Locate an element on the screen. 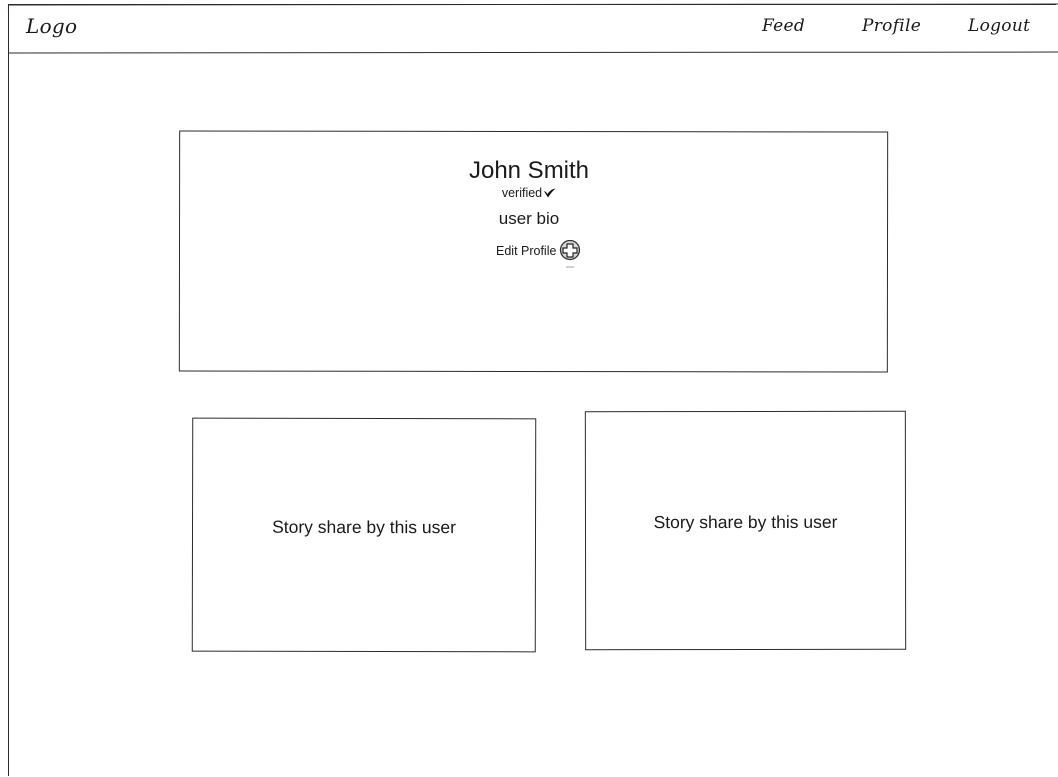 The image size is (1058, 777). nav-feed-link: Feed is located at coordinates (783, 26).